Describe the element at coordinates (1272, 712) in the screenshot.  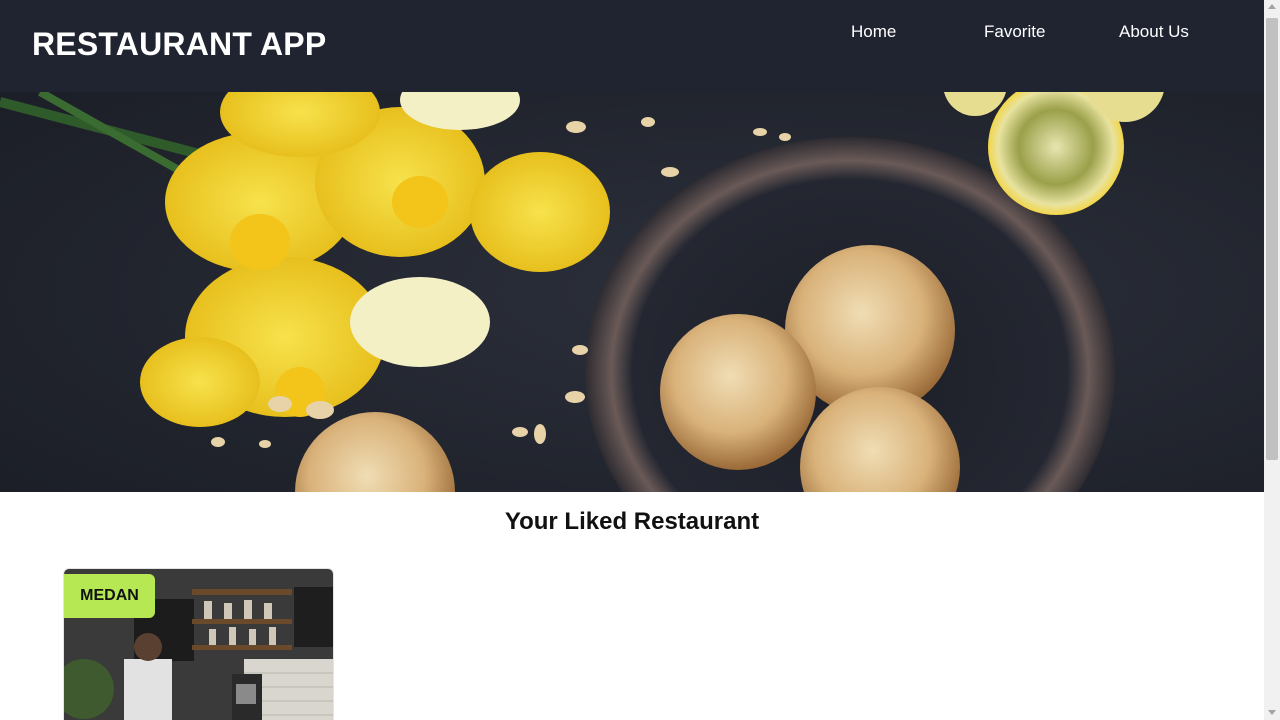
I see `scroll-down-arrow-icon` at that location.